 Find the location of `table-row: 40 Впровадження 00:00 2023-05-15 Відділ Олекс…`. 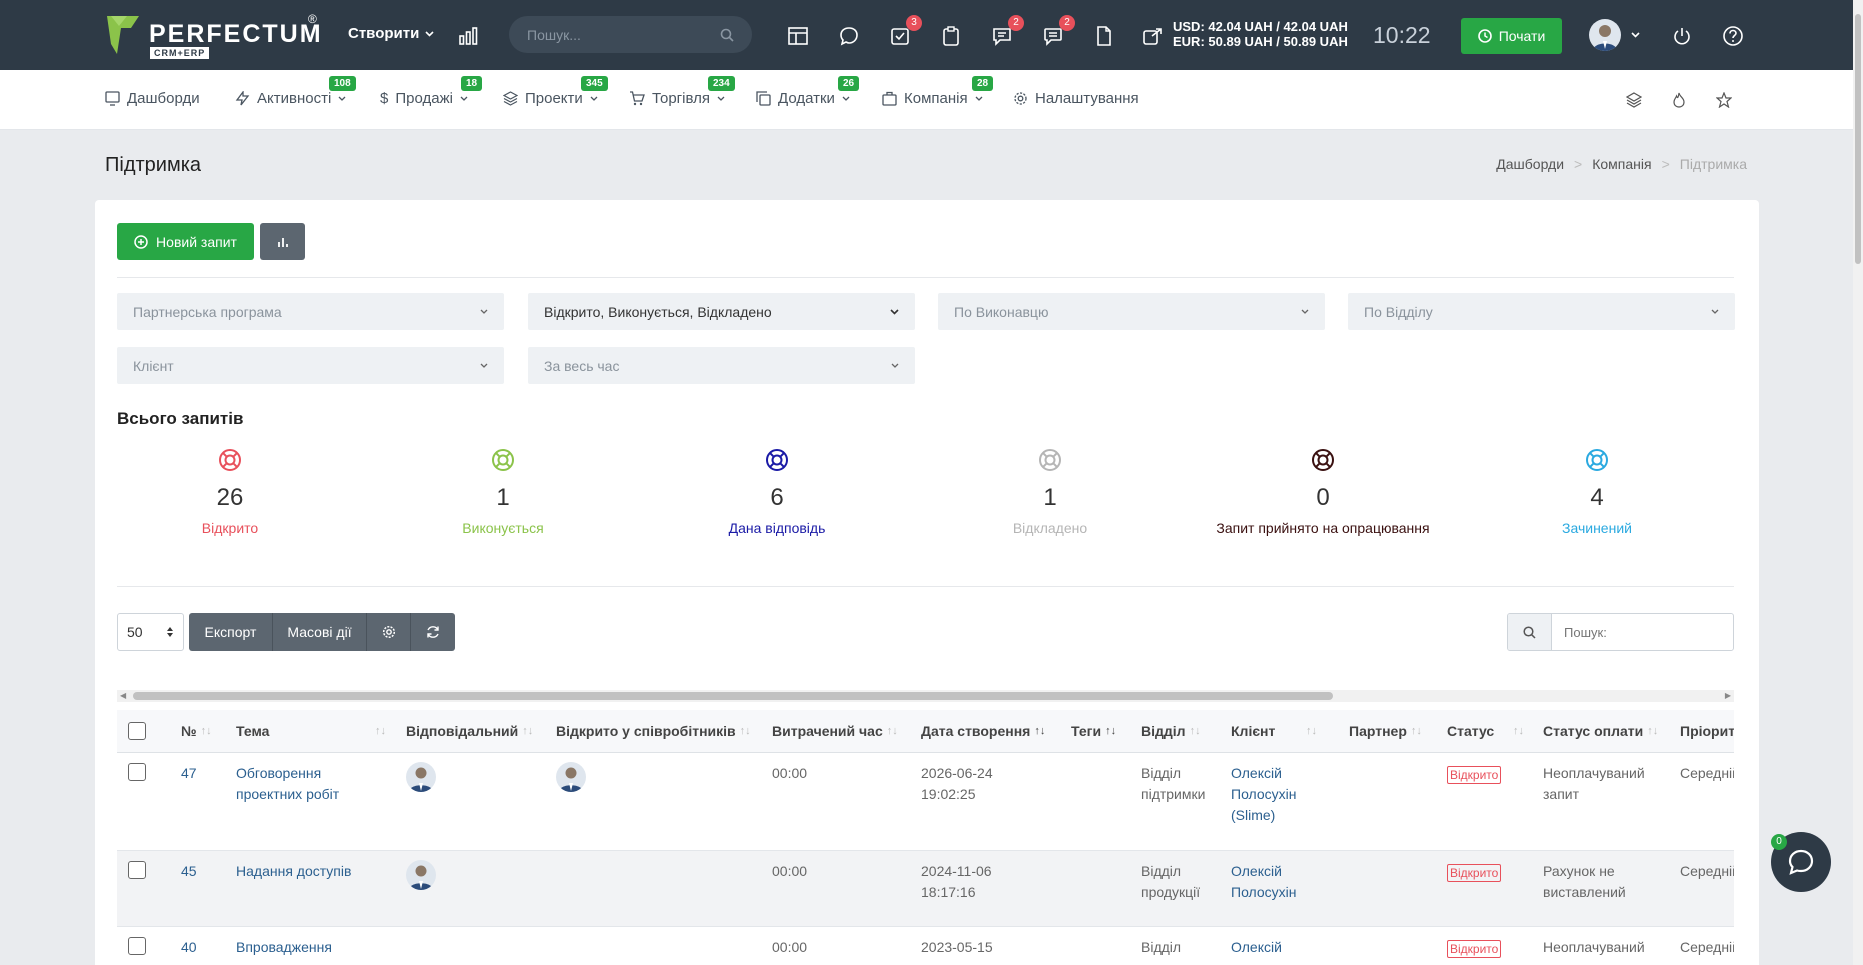

table-row: 40 Впровадження 00:00 2023-05-15 Відділ Олекс… is located at coordinates (925, 946).